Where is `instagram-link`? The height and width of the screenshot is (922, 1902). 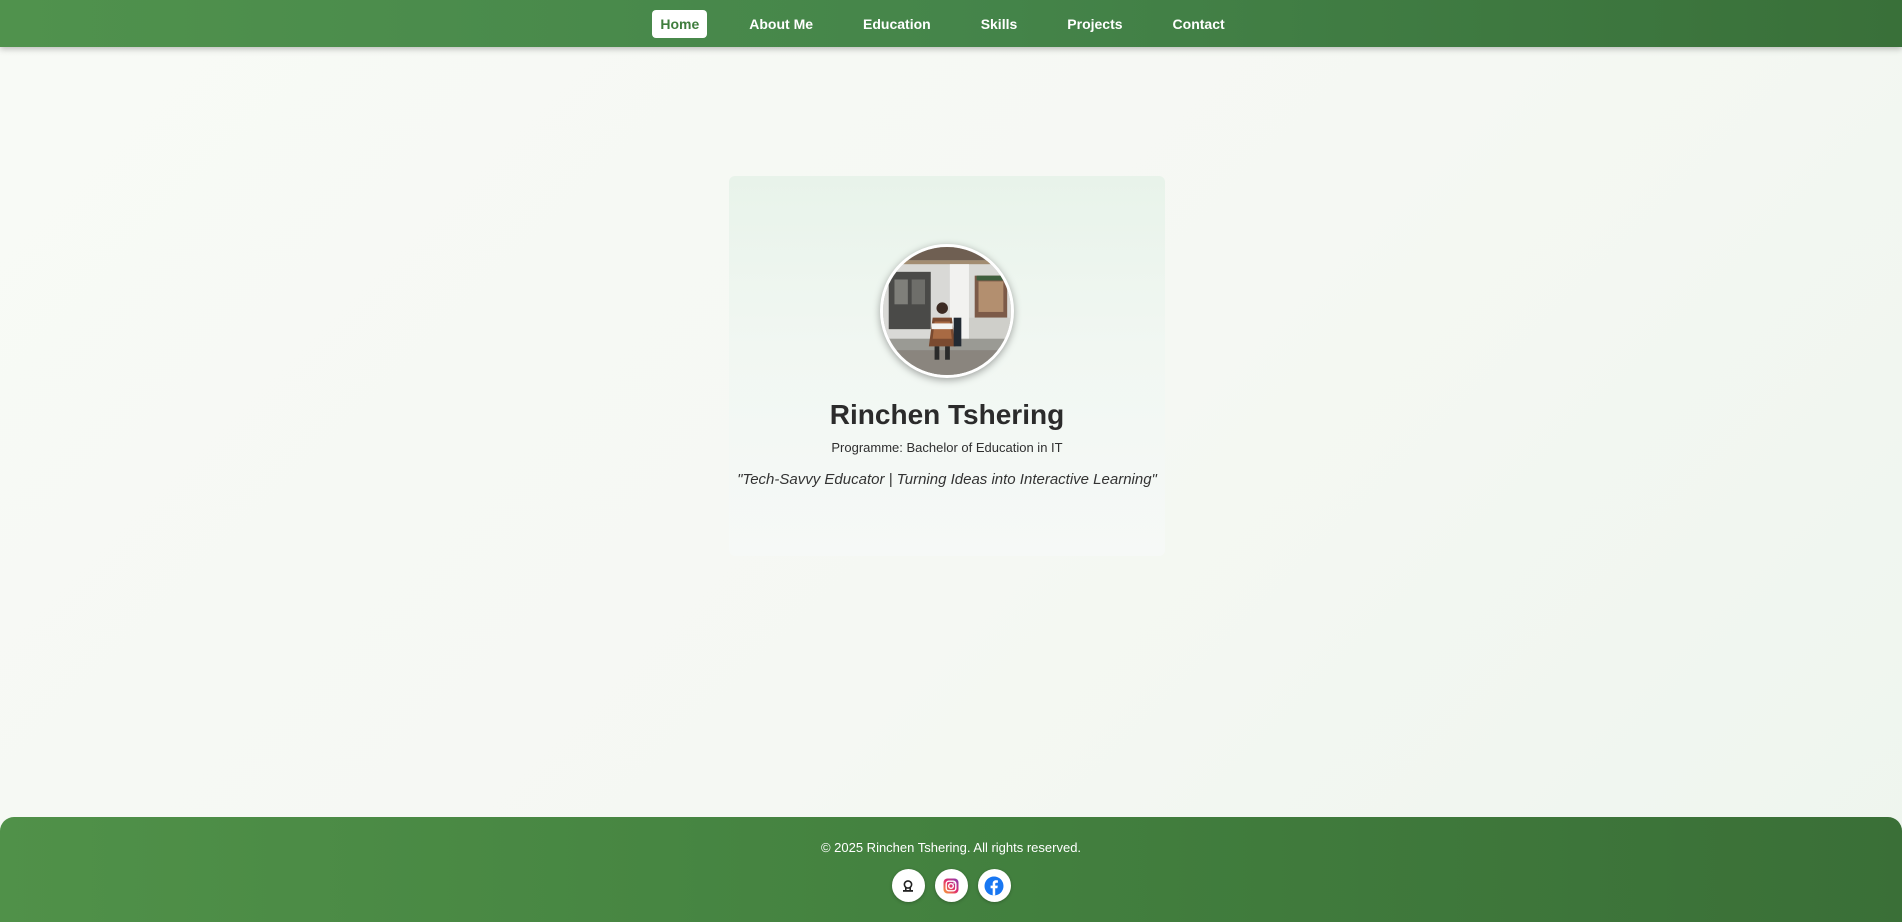
instagram-link is located at coordinates (951, 885).